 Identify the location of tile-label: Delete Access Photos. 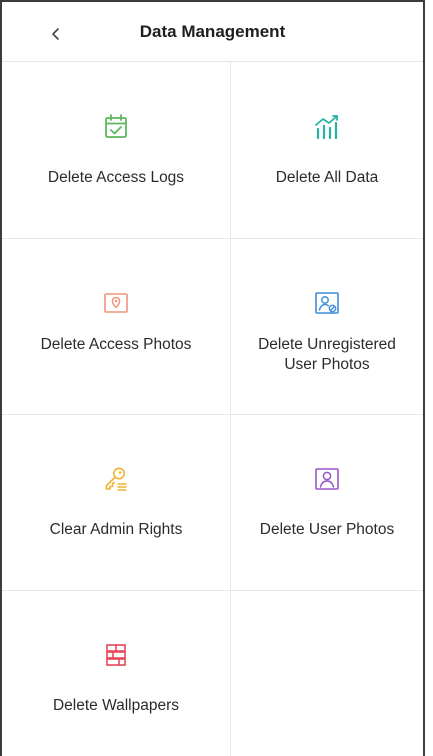
(116, 344).